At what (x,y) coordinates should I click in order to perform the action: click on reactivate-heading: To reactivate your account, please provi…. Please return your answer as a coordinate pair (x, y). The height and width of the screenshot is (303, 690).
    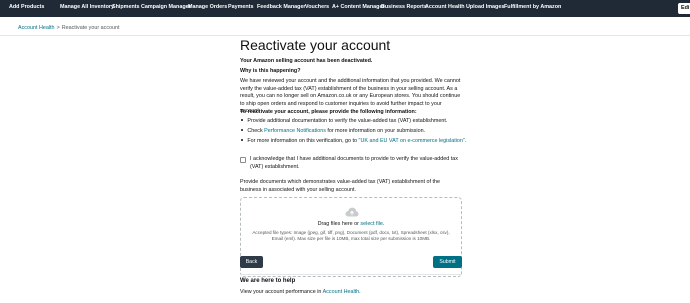
    Looking at the image, I should click on (328, 112).